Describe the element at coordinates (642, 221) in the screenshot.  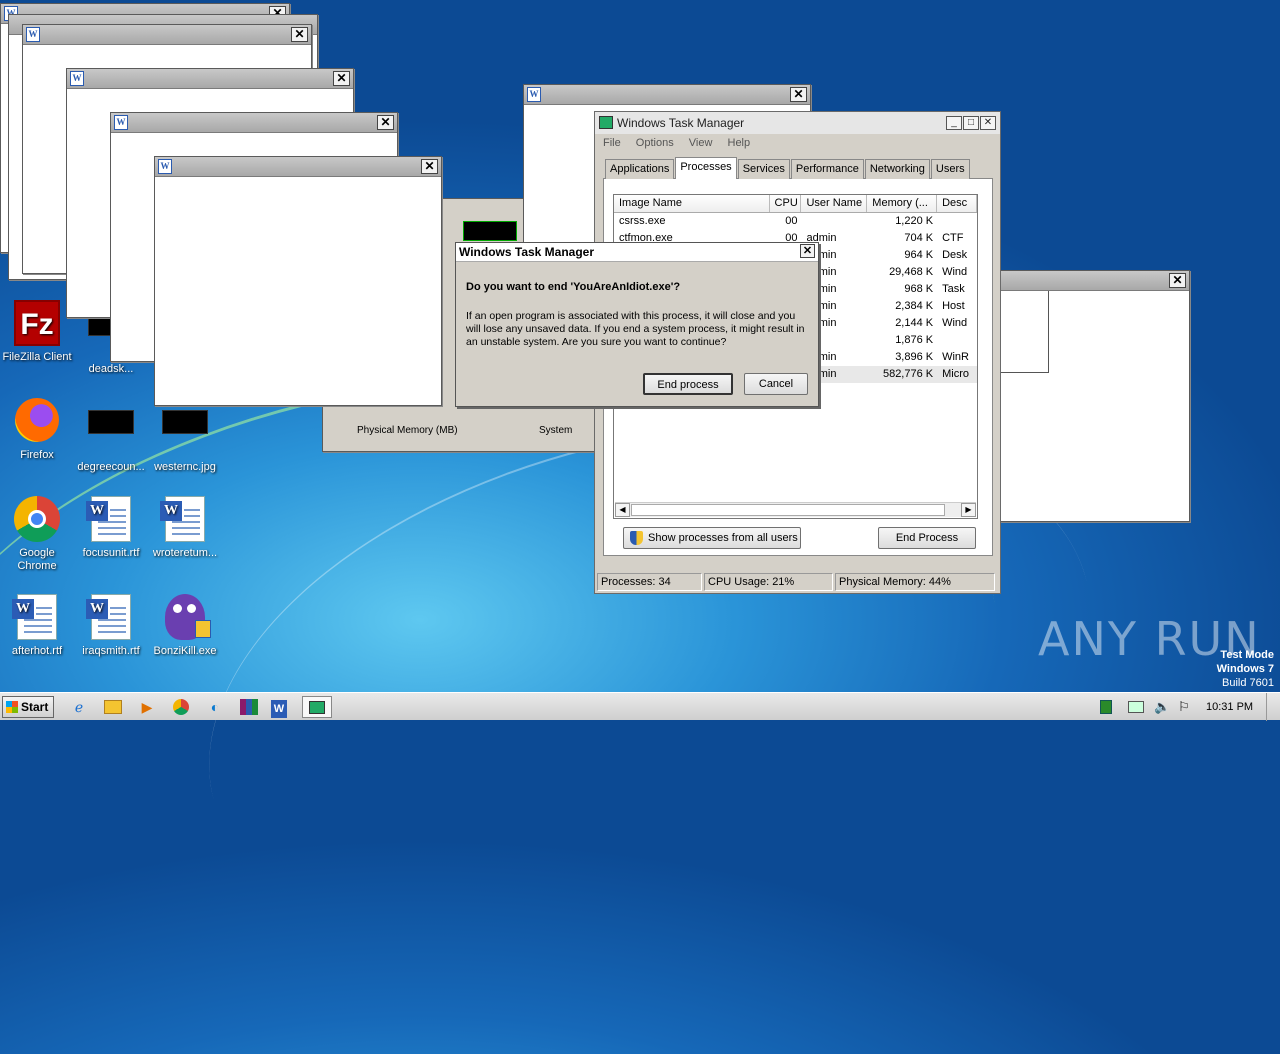
I see `cell-image-name: csrss.exe` at that location.